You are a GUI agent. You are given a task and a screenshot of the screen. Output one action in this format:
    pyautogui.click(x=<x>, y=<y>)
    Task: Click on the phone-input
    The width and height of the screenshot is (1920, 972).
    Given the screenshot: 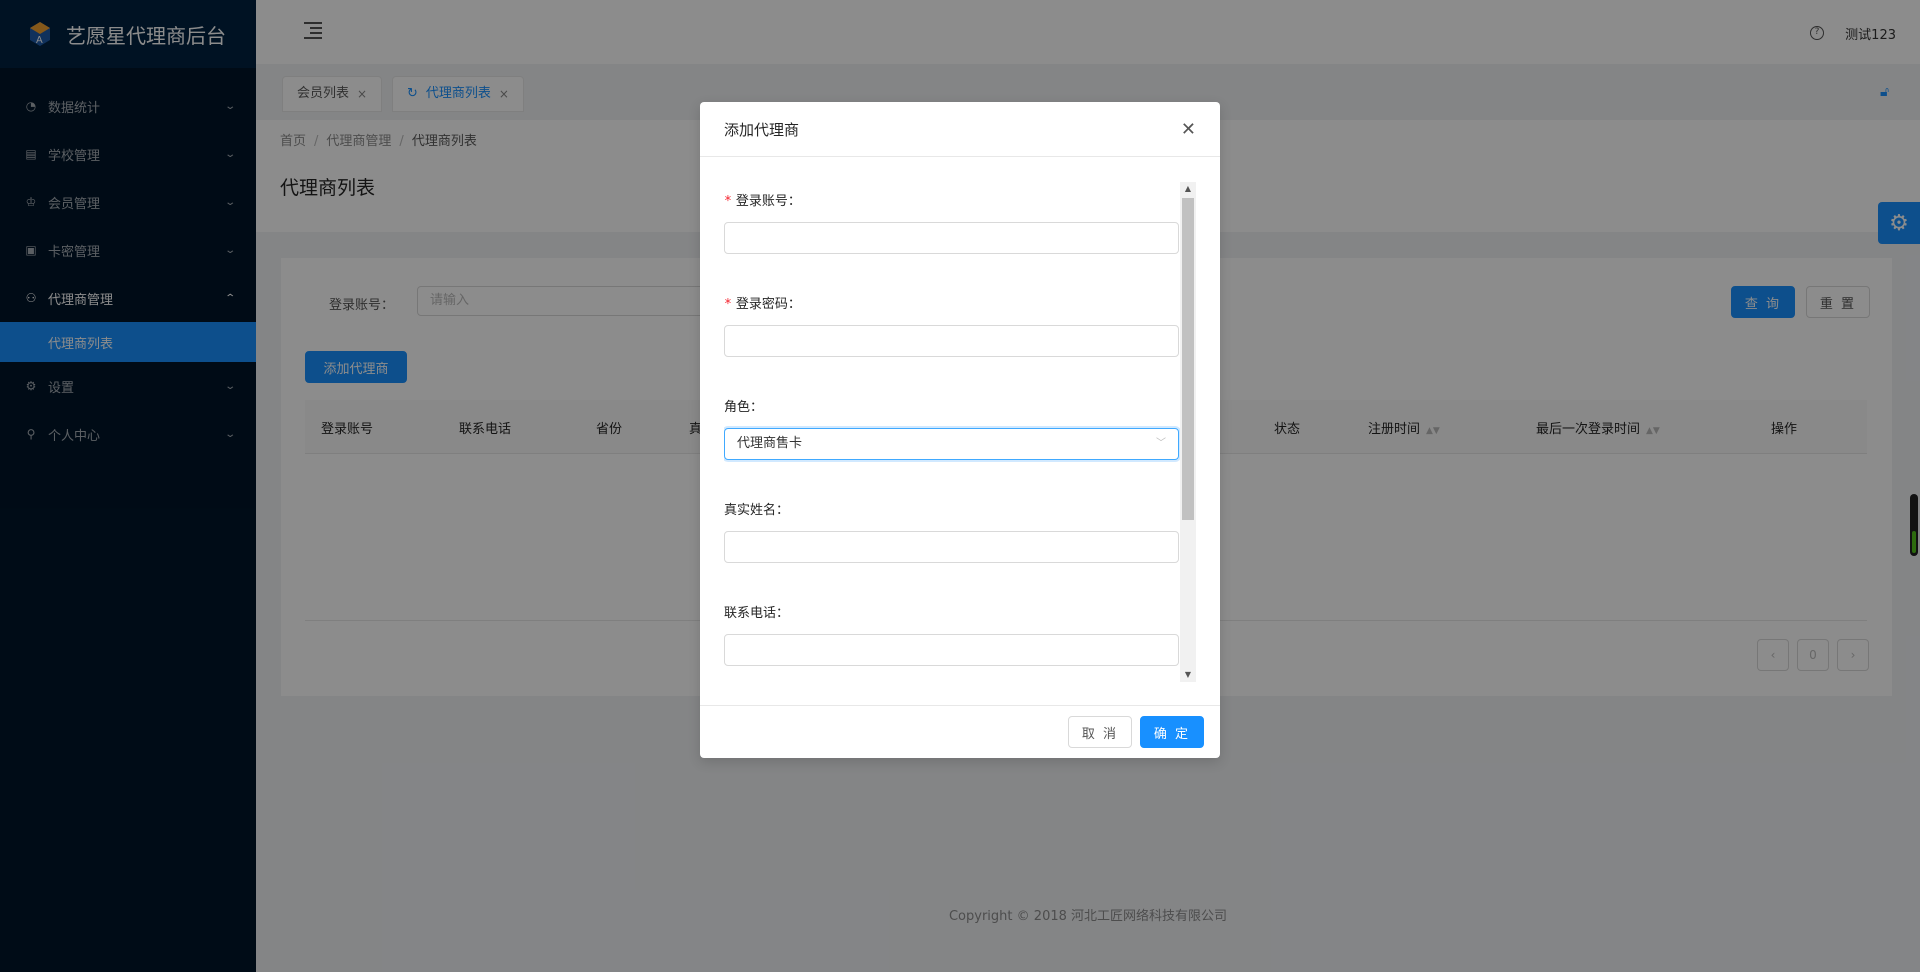 What is the action you would take?
    pyautogui.click(x=951, y=650)
    